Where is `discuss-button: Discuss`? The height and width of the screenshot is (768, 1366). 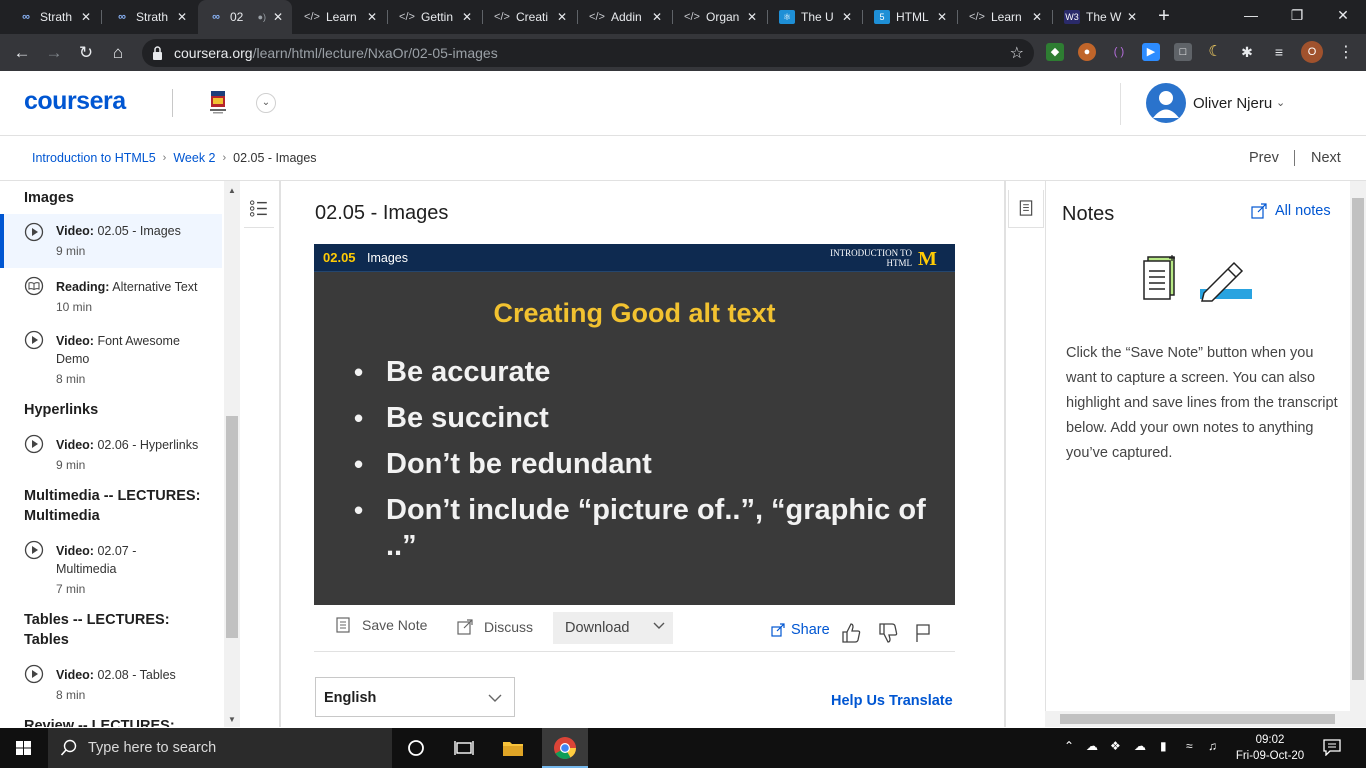
discuss-button: Discuss is located at coordinates (494, 627).